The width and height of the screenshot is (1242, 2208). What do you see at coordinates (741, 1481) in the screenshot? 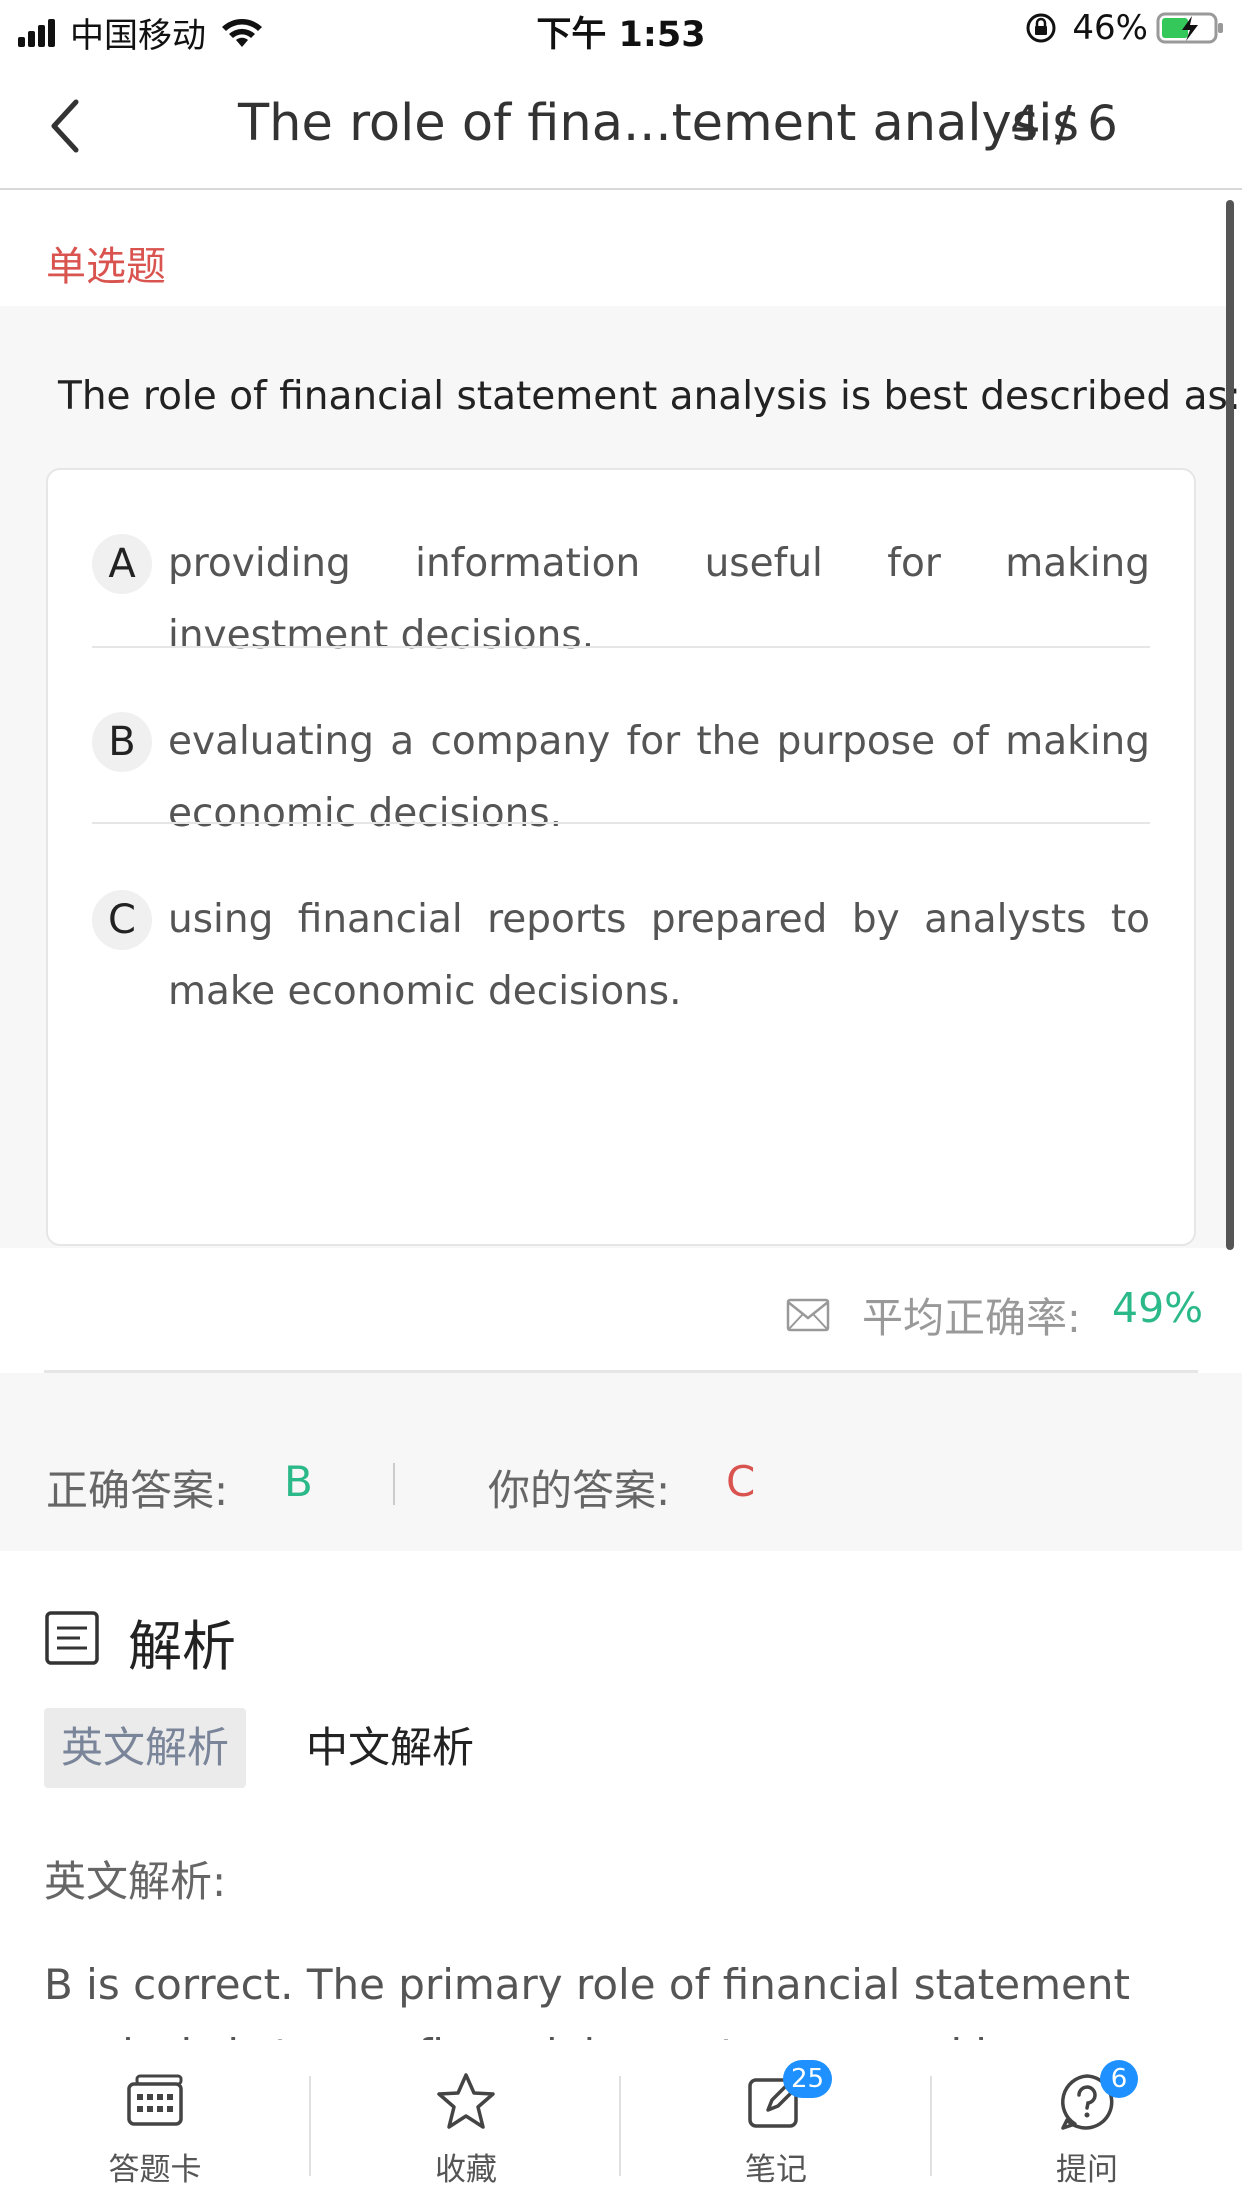
I see `user-answer-value: C` at bounding box center [741, 1481].